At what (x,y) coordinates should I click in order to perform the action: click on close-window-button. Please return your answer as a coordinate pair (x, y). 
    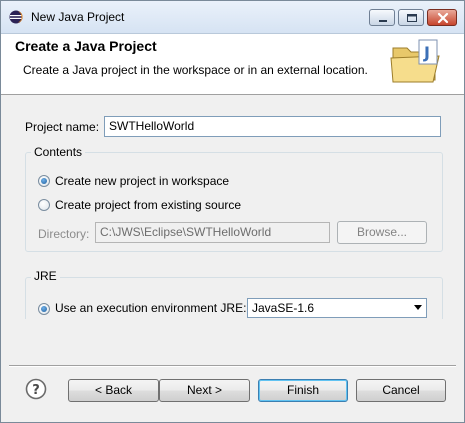
    Looking at the image, I should click on (442, 17).